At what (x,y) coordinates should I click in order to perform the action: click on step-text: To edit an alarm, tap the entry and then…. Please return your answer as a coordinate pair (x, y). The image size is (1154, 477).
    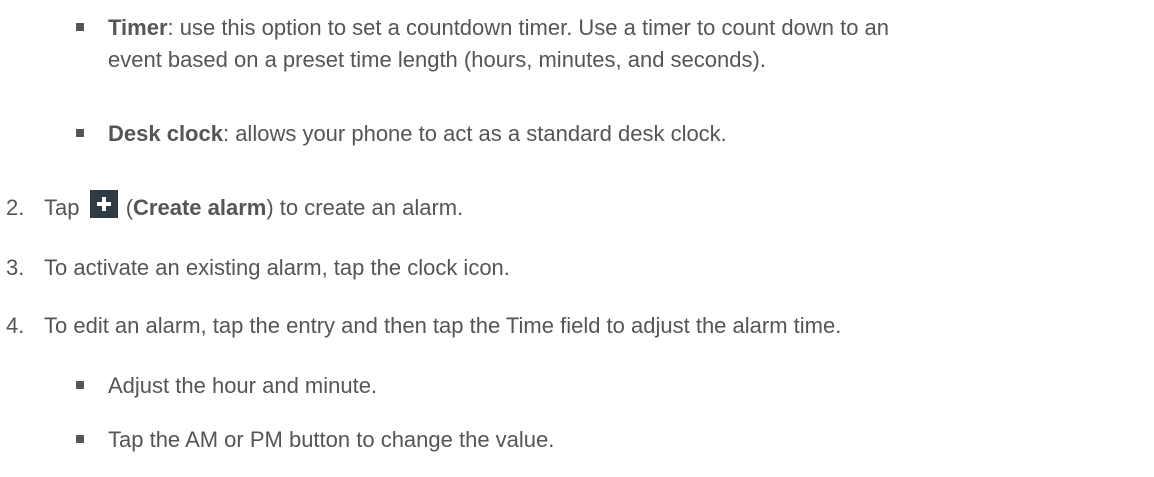
    Looking at the image, I should click on (443, 325).